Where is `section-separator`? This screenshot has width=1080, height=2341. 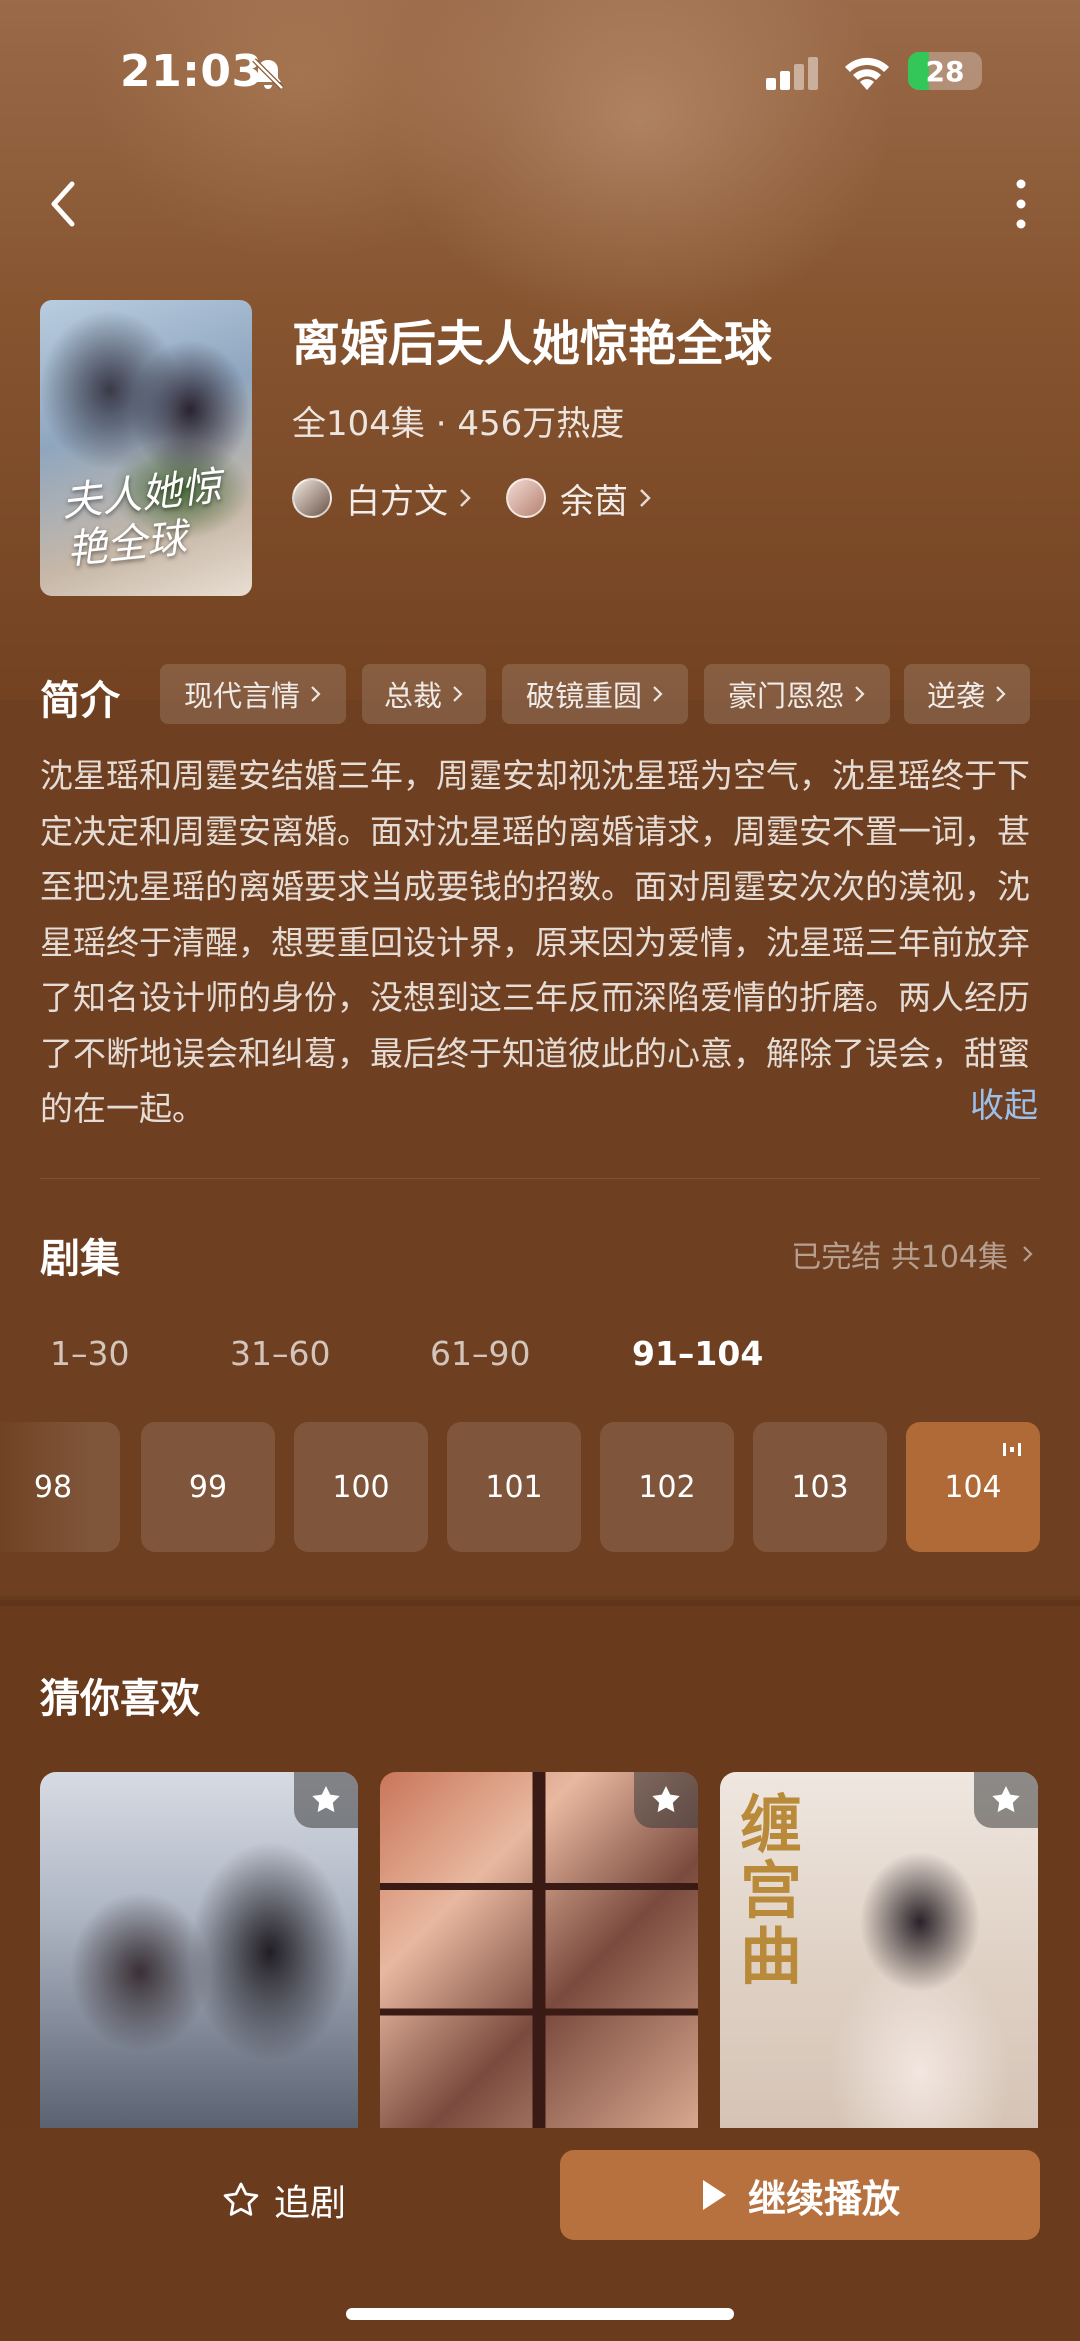
section-separator is located at coordinates (540, 1601).